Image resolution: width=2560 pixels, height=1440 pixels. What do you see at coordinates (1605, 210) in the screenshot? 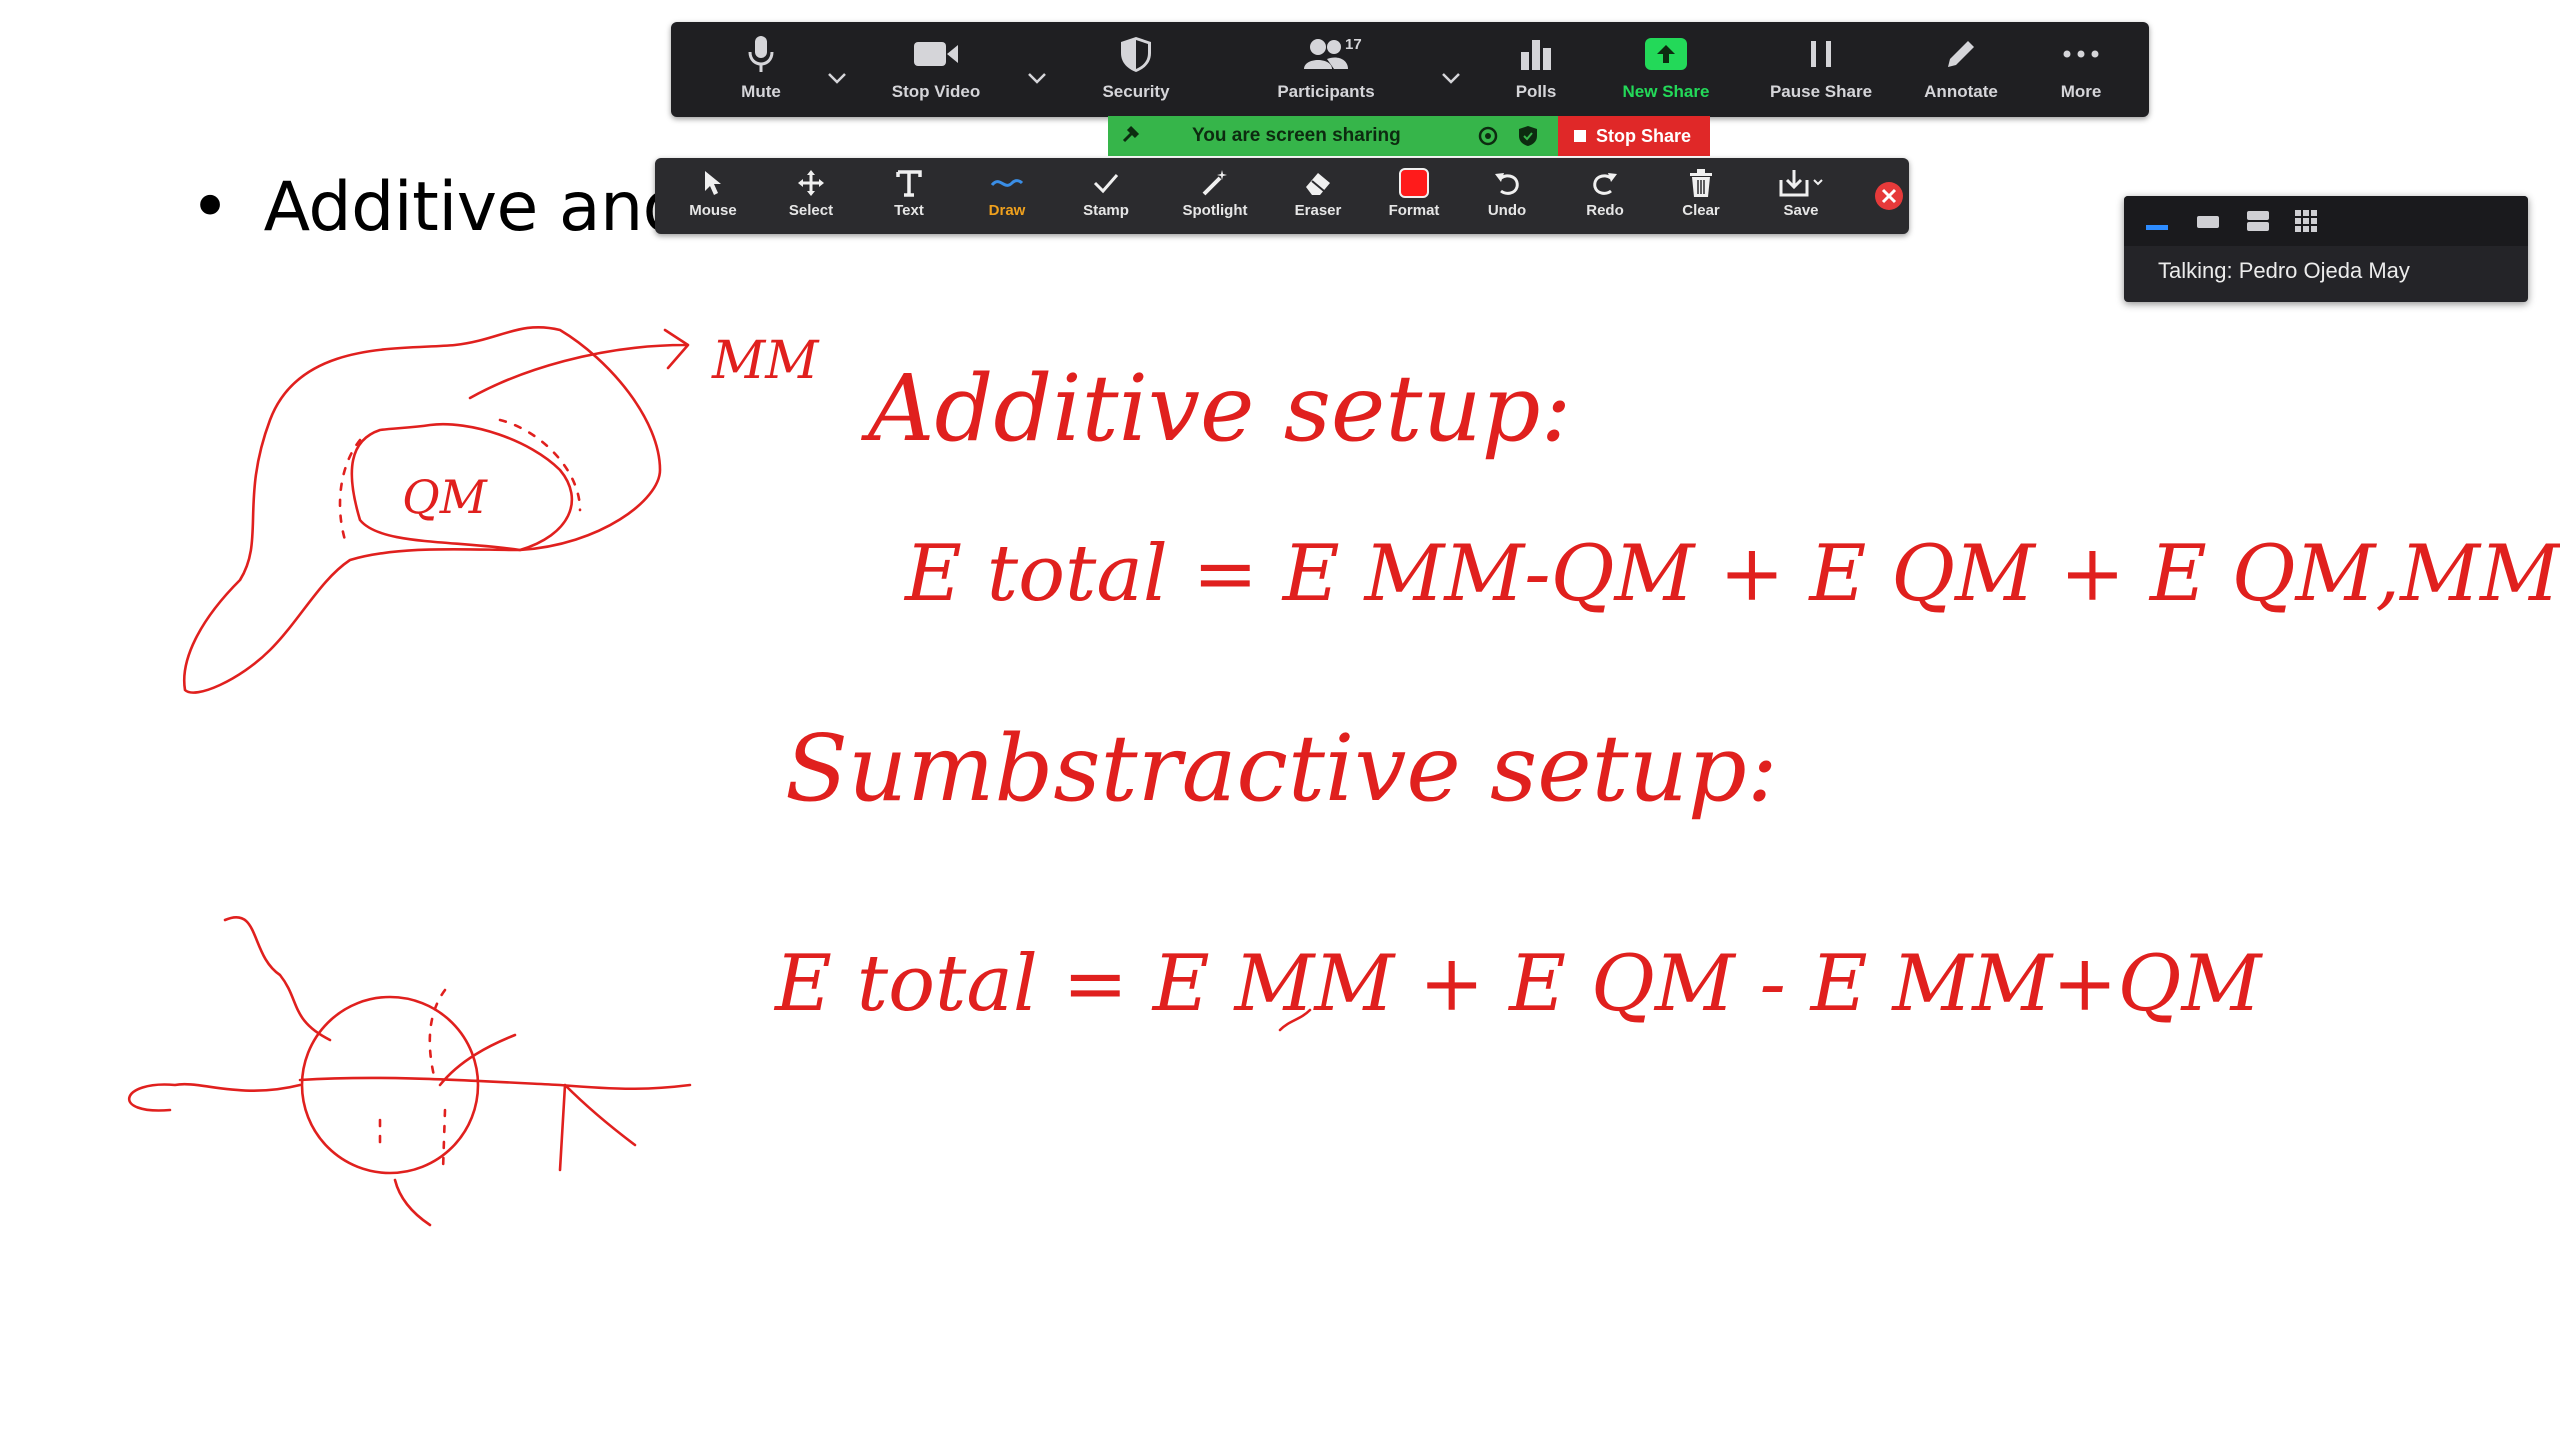
I see `tool-redo-label: Redo` at bounding box center [1605, 210].